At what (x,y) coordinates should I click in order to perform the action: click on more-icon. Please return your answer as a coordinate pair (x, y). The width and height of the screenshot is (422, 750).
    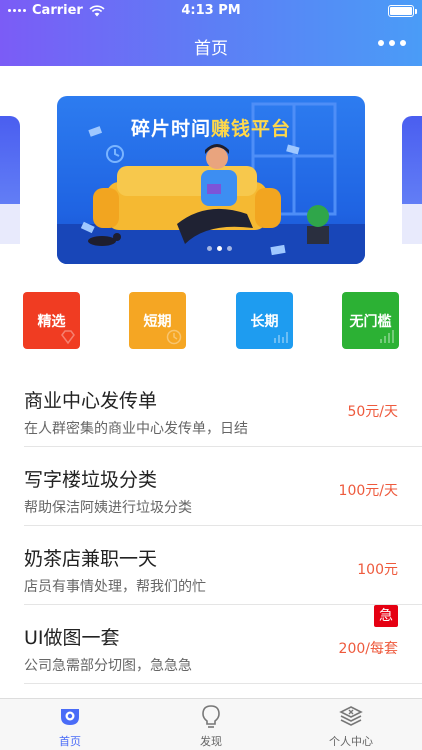
    Looking at the image, I should click on (392, 43).